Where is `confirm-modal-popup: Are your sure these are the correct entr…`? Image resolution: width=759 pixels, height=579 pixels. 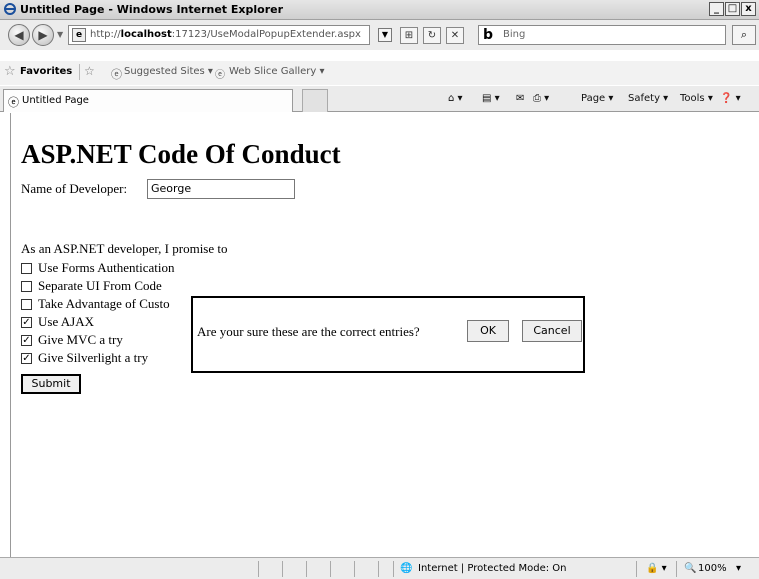 confirm-modal-popup: Are your sure these are the correct entr… is located at coordinates (388, 334).